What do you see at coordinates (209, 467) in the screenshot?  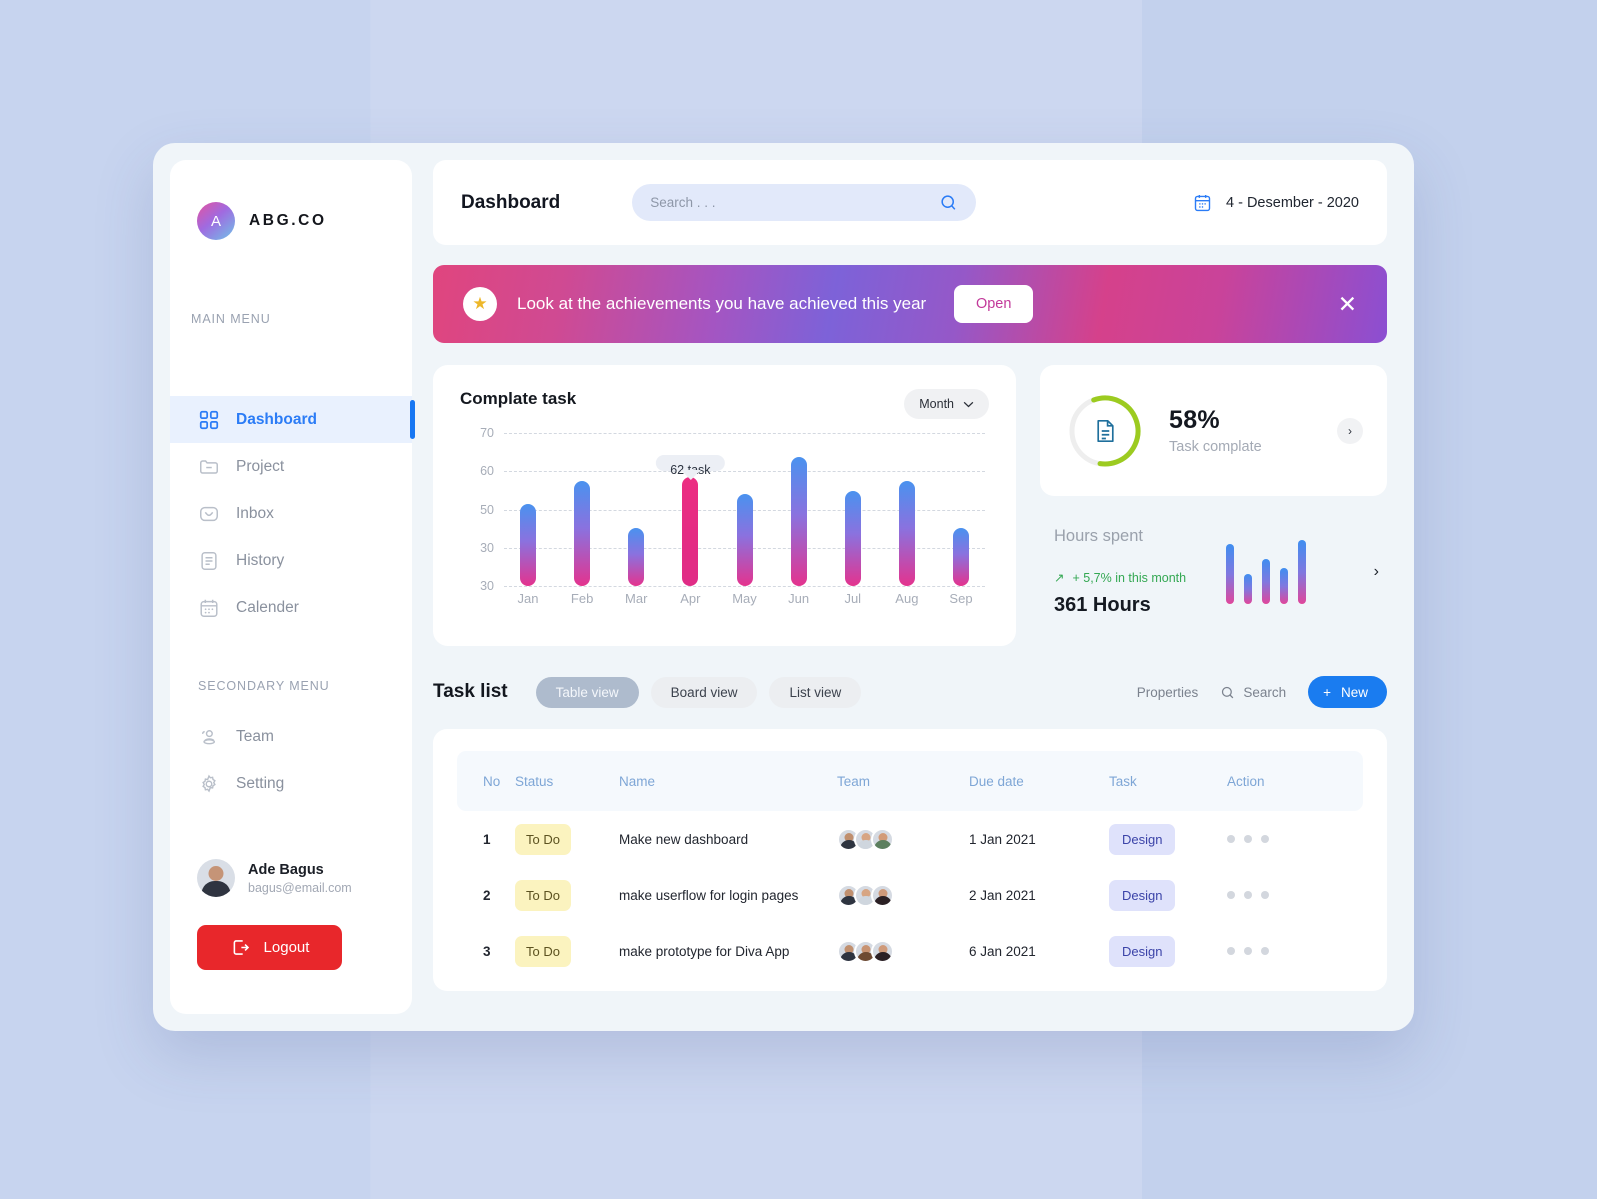 I see `folder-icon` at bounding box center [209, 467].